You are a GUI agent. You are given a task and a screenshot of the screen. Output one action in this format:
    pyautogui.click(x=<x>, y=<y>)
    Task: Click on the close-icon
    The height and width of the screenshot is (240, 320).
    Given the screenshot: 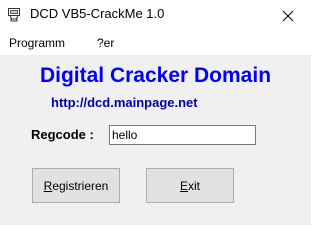 What is the action you would take?
    pyautogui.click(x=288, y=15)
    